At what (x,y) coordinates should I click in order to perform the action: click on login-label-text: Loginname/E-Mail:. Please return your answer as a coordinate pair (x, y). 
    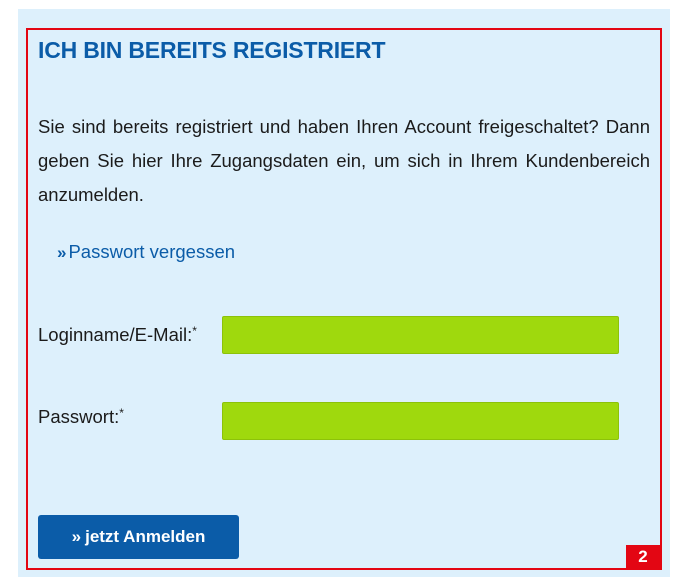
    Looking at the image, I should click on (115, 334).